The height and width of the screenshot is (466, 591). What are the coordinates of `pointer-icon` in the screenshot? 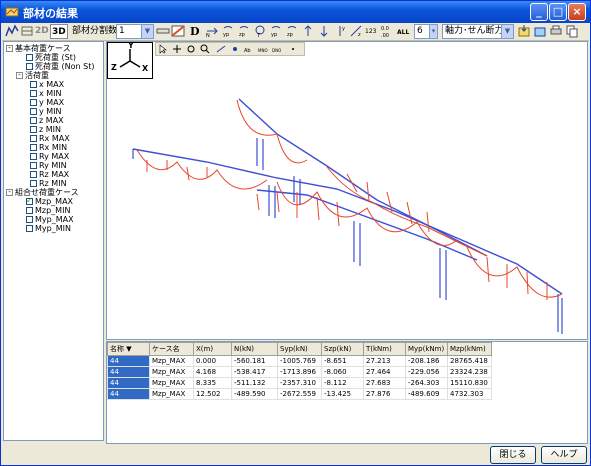 It's located at (163, 49).